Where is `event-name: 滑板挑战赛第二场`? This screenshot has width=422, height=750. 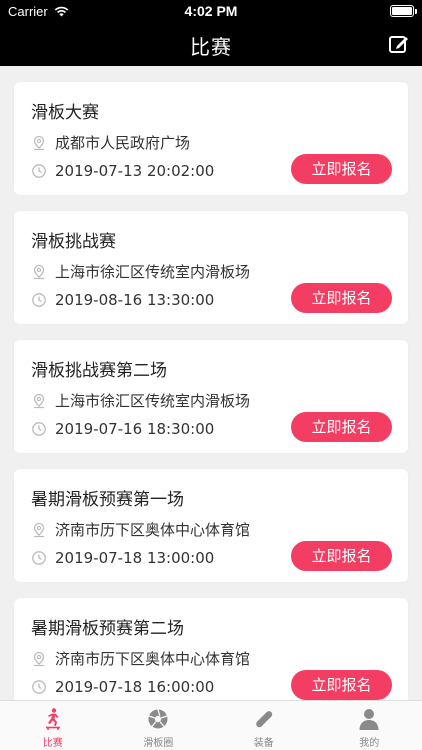 event-name: 滑板挑战赛第二场 is located at coordinates (99, 371).